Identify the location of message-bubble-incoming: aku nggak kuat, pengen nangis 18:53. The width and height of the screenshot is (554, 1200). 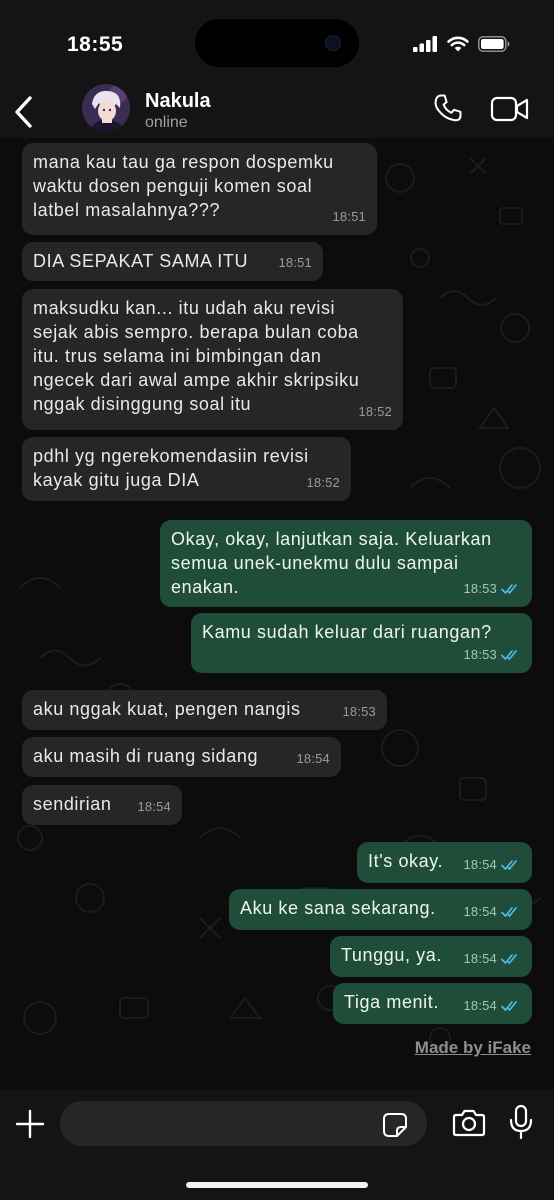
(204, 710).